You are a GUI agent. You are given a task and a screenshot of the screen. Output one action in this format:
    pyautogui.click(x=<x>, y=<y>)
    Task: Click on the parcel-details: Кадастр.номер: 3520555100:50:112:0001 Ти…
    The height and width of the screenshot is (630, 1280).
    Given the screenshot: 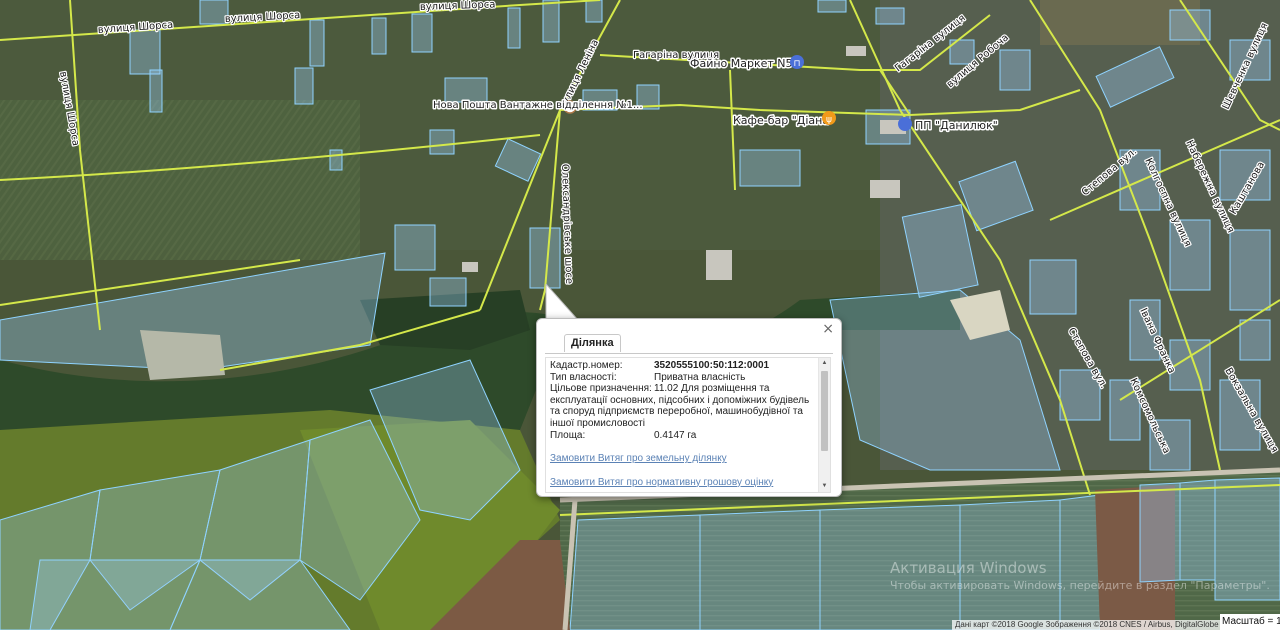 What is the action you would take?
    pyautogui.click(x=682, y=424)
    